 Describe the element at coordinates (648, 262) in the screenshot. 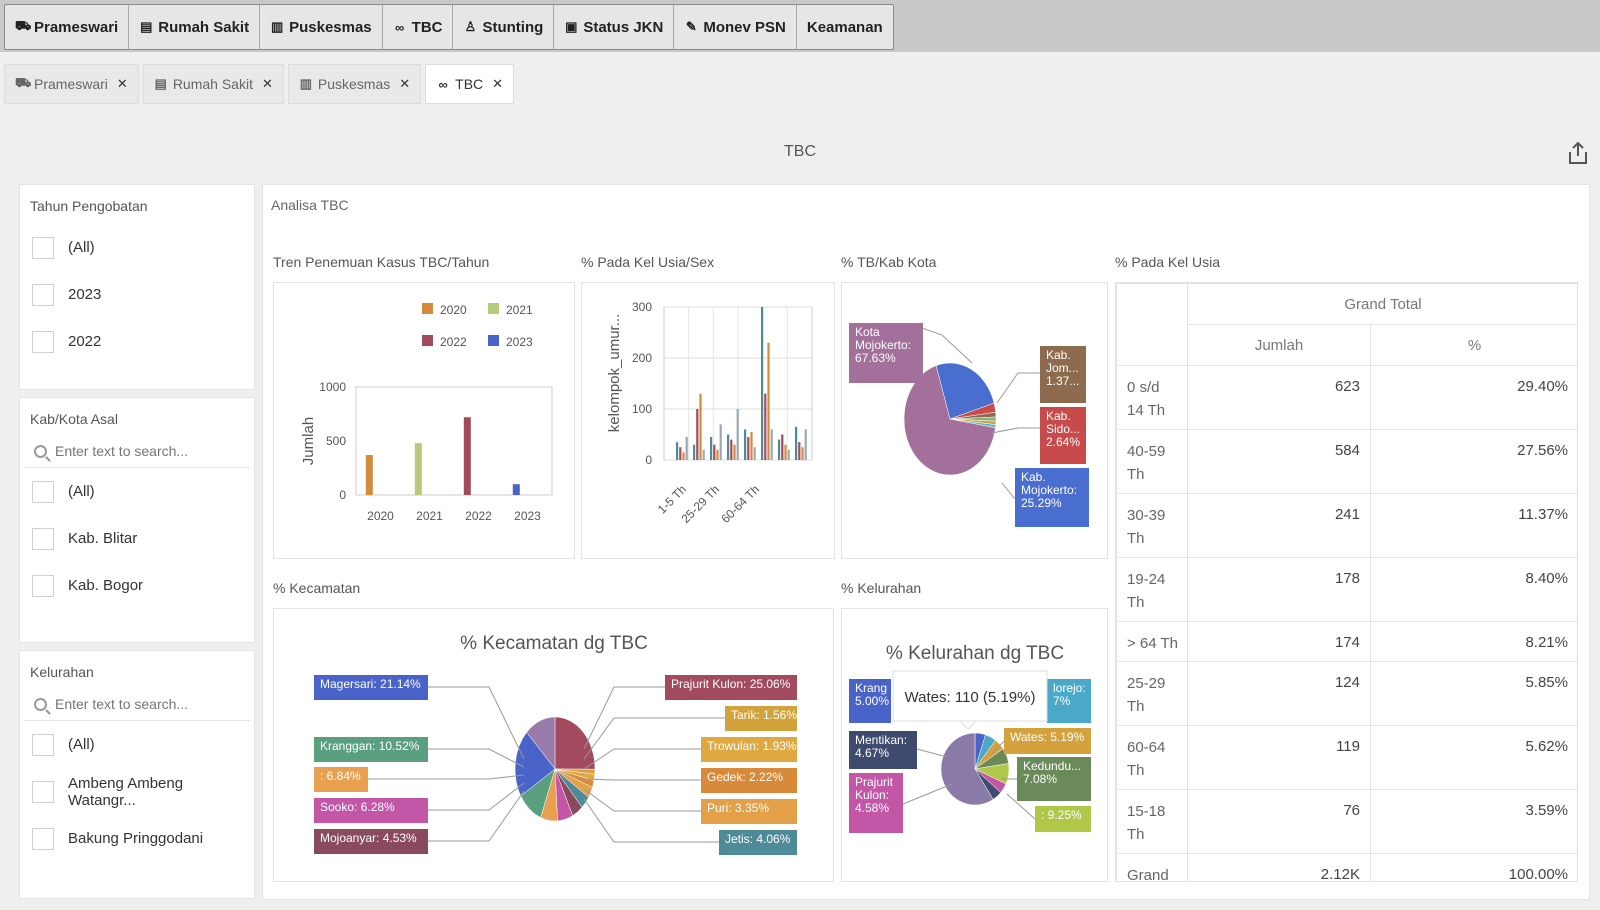

I see `section-title-usia-sex: % Pada Kel Usia/Sex` at that location.